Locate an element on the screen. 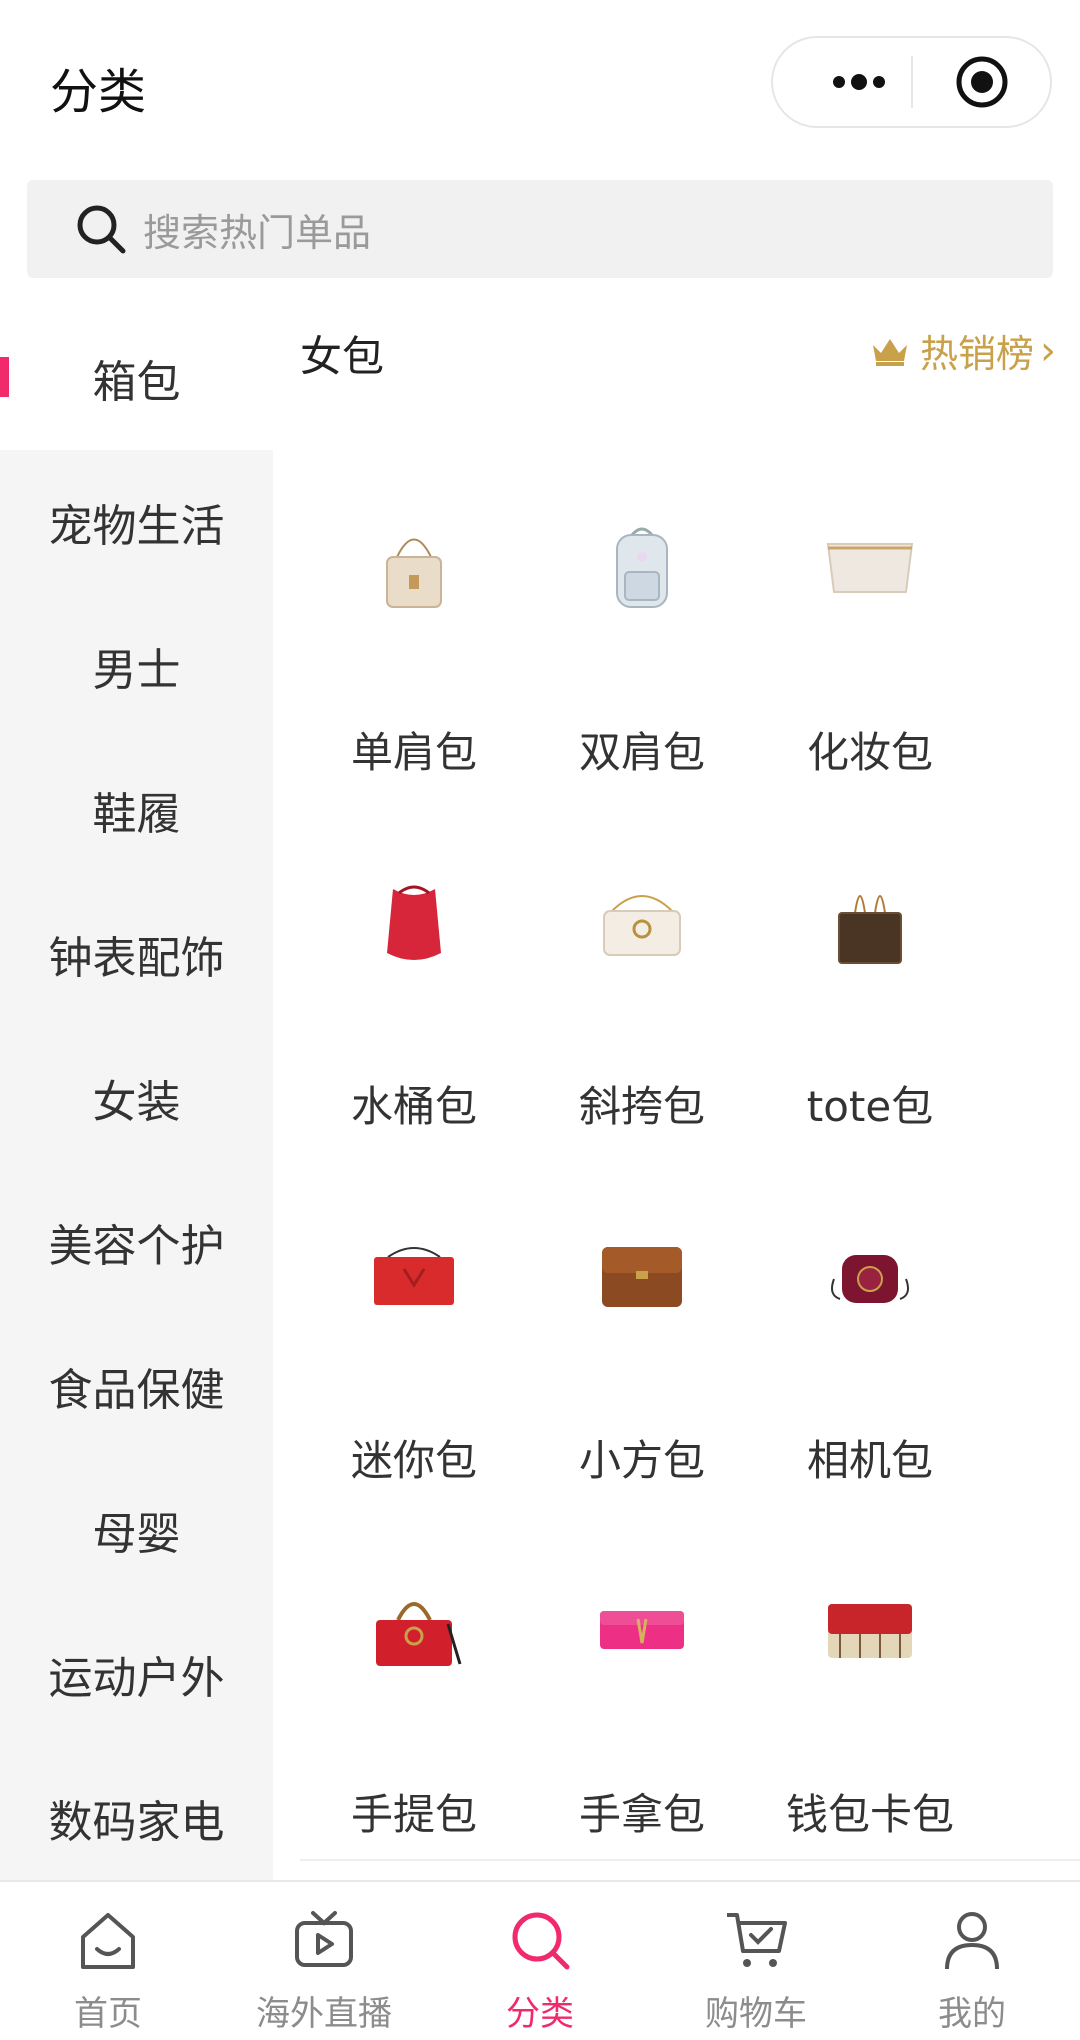 Image resolution: width=1080 pixels, height=2040 pixels. sidebar-item-label: 美容个护 is located at coordinates (136, 1246).